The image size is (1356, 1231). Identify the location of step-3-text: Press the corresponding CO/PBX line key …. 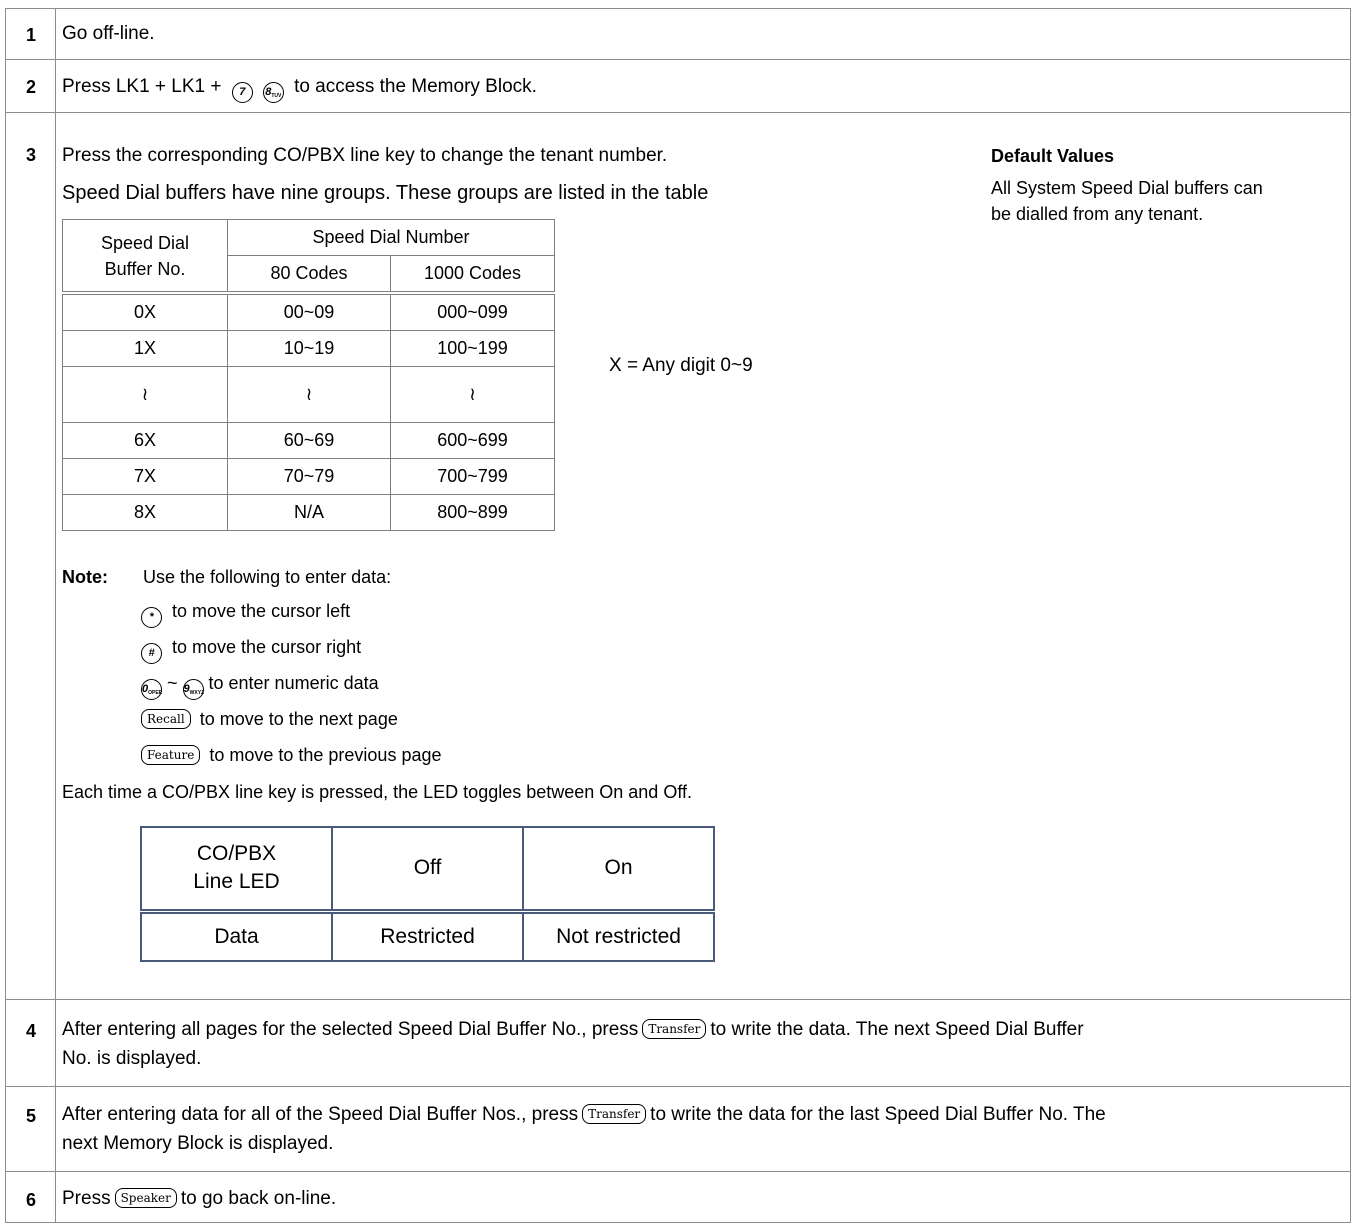
(365, 155).